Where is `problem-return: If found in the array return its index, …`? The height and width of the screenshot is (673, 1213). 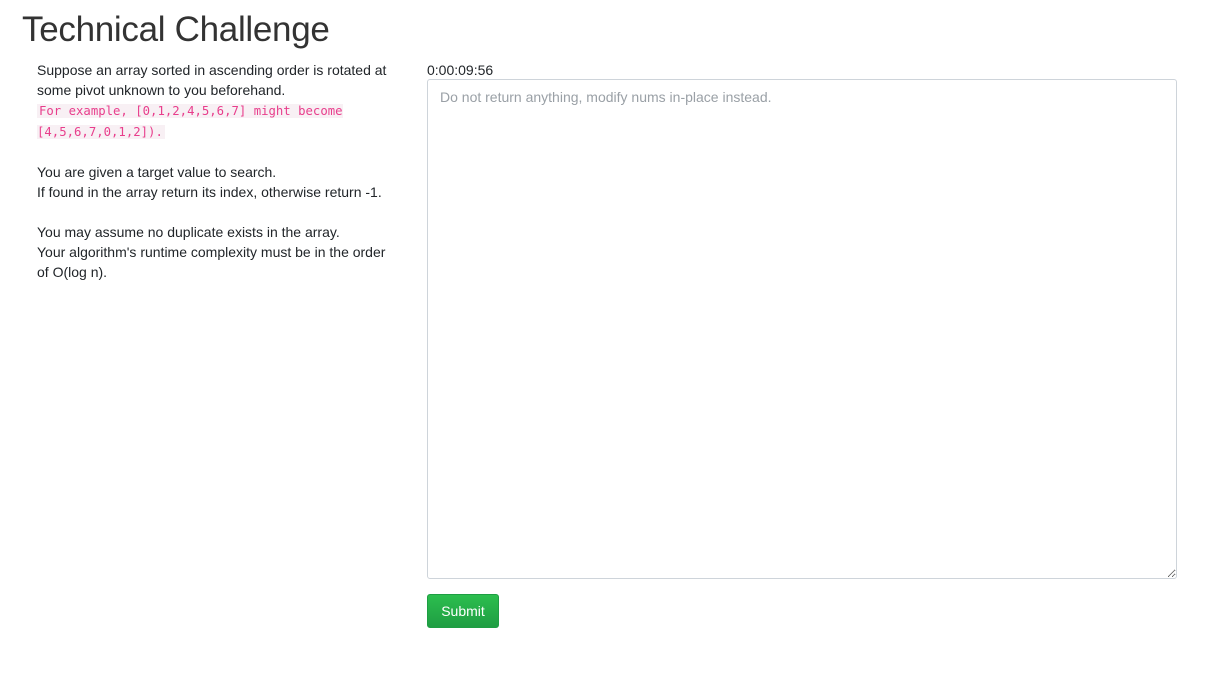
problem-return: If found in the array return its index, … is located at coordinates (209, 192).